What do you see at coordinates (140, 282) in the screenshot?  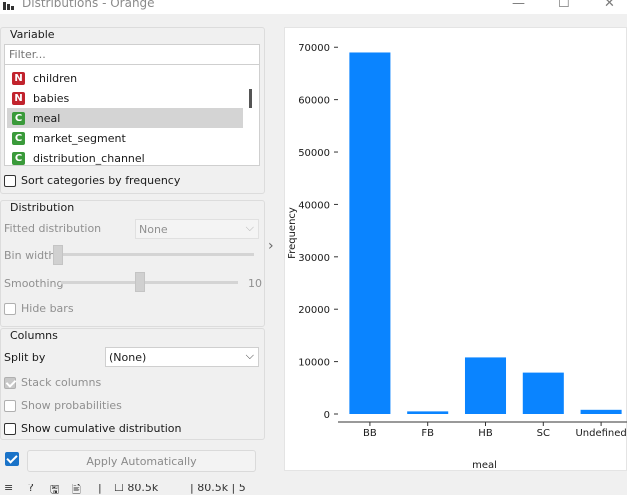 I see `smoothing-slider-handle` at bounding box center [140, 282].